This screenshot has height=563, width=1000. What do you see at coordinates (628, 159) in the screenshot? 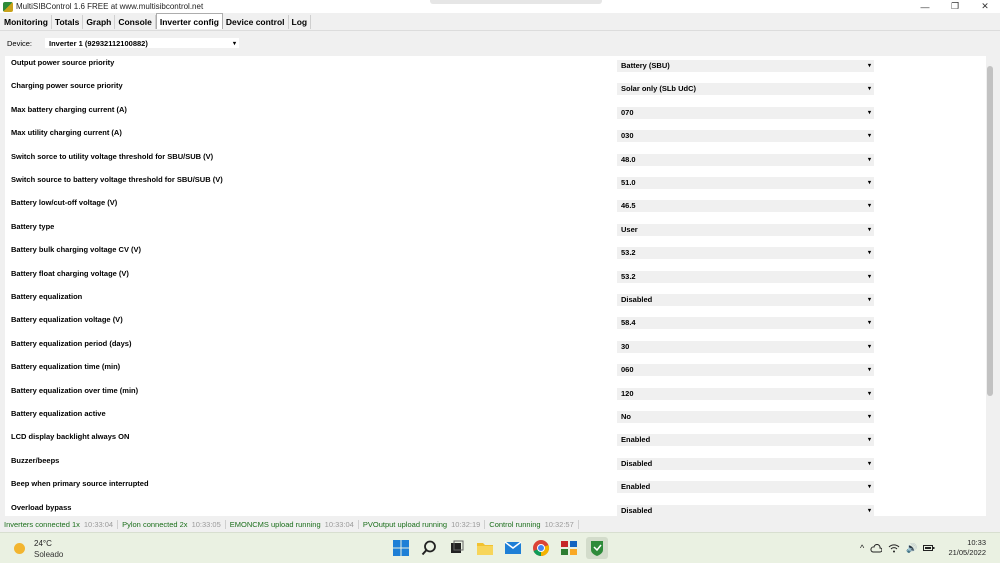
I see `setting-select-value: 48.0` at bounding box center [628, 159].